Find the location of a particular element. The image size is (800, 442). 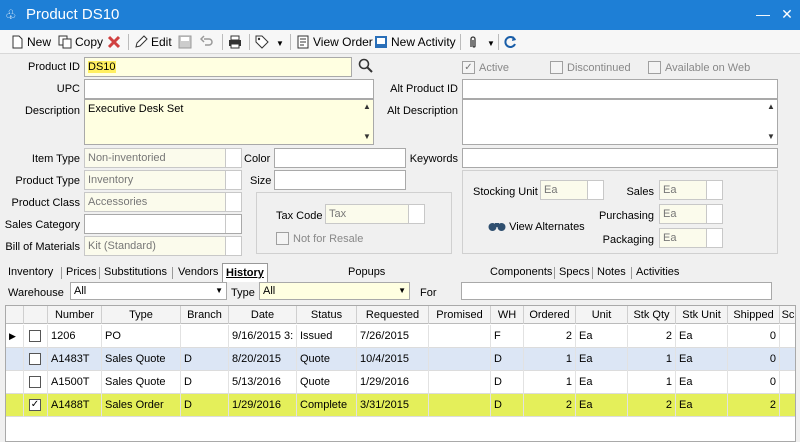

cell-requested: 1/29/2016 is located at coordinates (393, 382).